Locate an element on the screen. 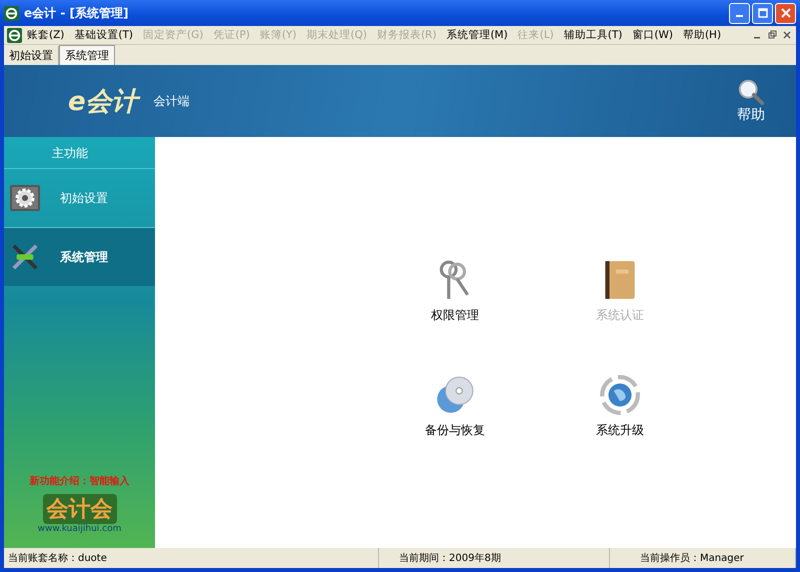  function-button: 备份与恢复 is located at coordinates (455, 406).